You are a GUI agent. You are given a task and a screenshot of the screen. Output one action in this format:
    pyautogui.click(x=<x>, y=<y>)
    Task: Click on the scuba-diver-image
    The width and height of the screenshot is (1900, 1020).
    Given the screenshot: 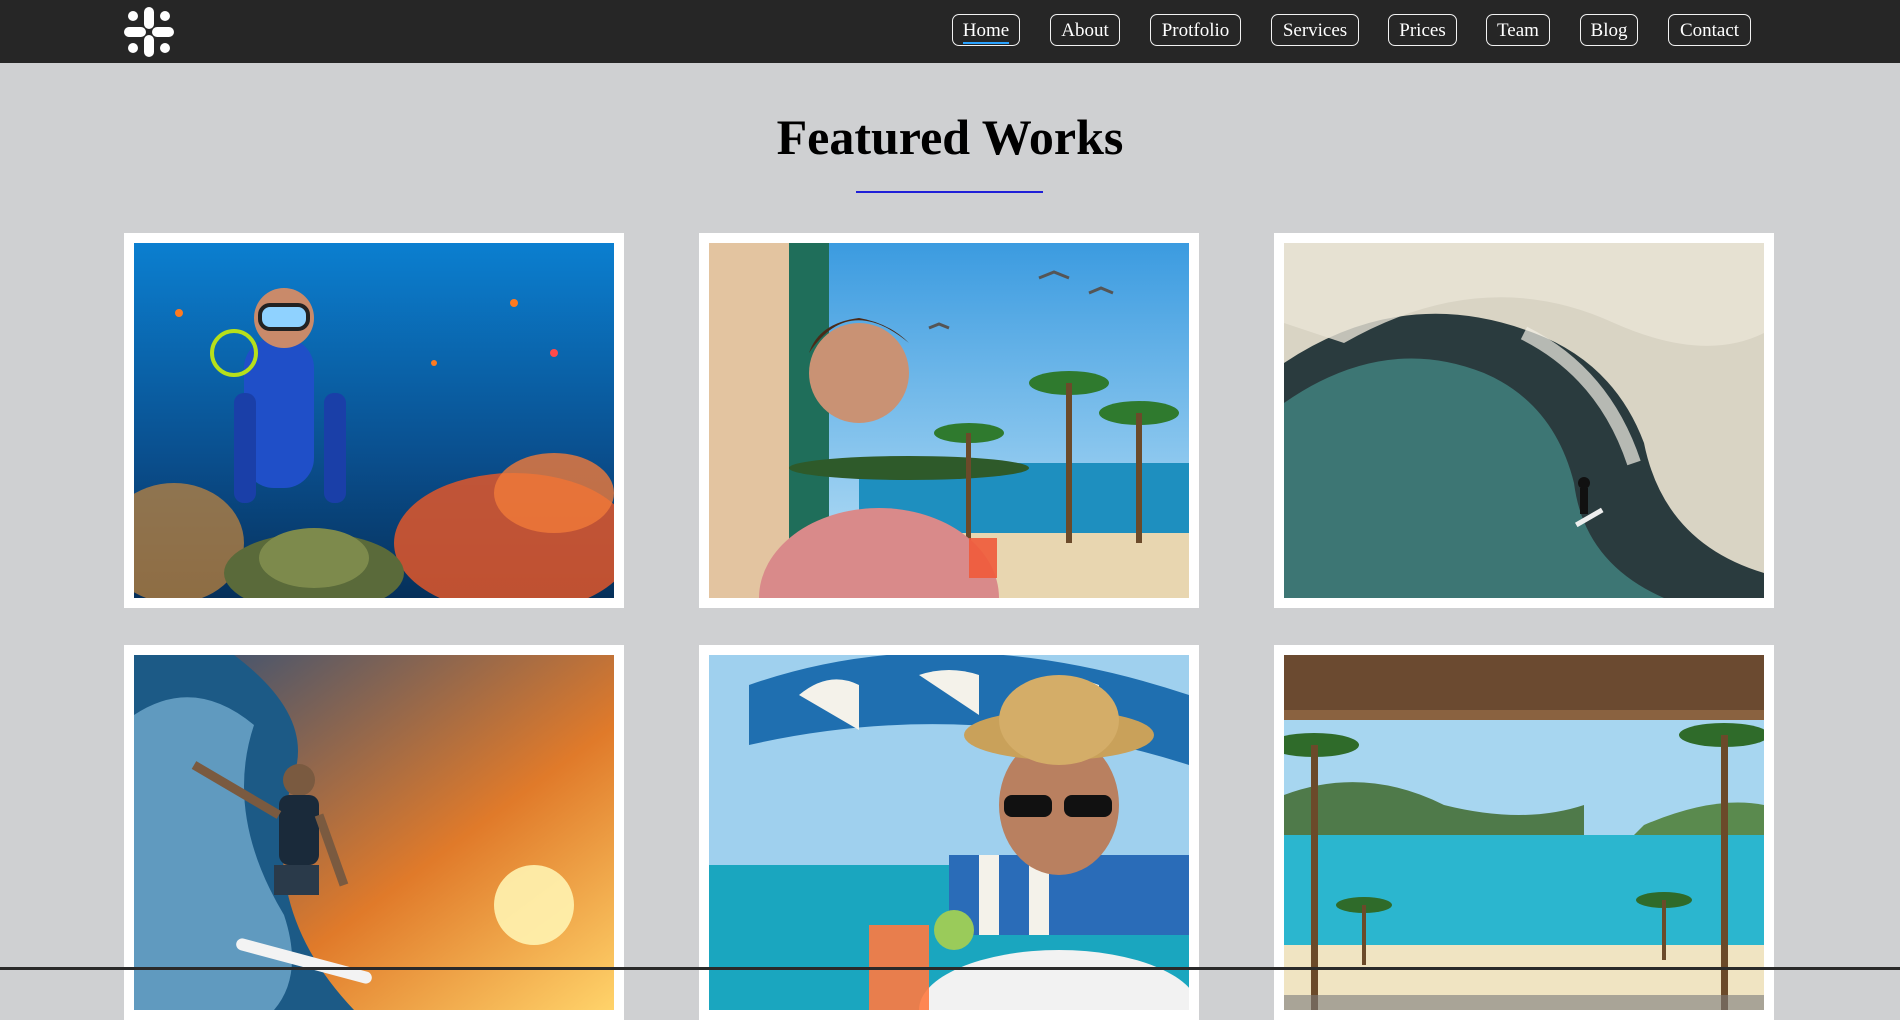 What is the action you would take?
    pyautogui.click(x=374, y=420)
    